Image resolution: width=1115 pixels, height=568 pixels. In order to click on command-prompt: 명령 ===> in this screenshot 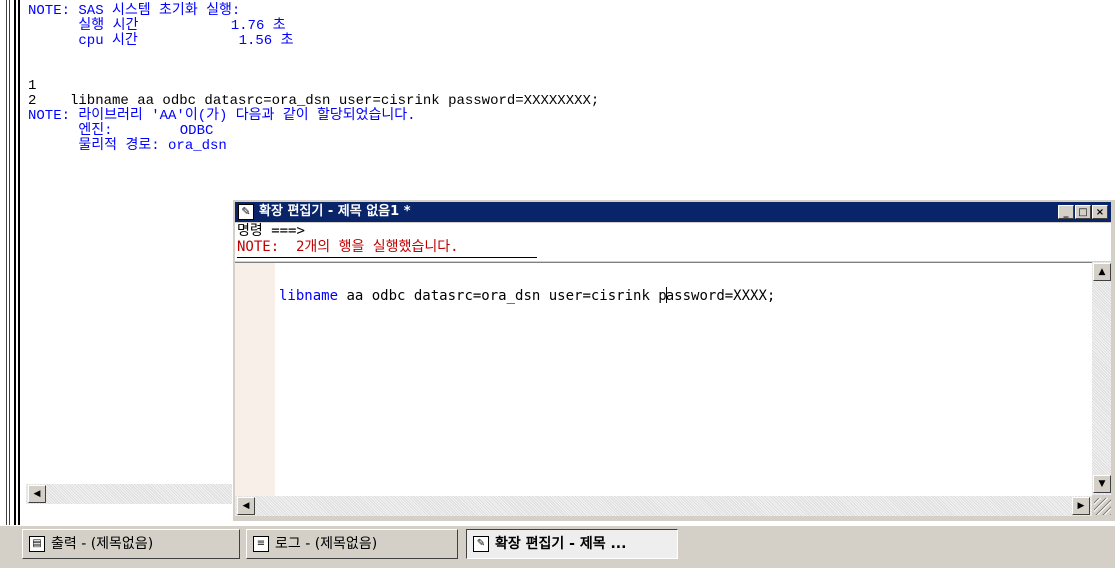, I will do `click(271, 231)`.